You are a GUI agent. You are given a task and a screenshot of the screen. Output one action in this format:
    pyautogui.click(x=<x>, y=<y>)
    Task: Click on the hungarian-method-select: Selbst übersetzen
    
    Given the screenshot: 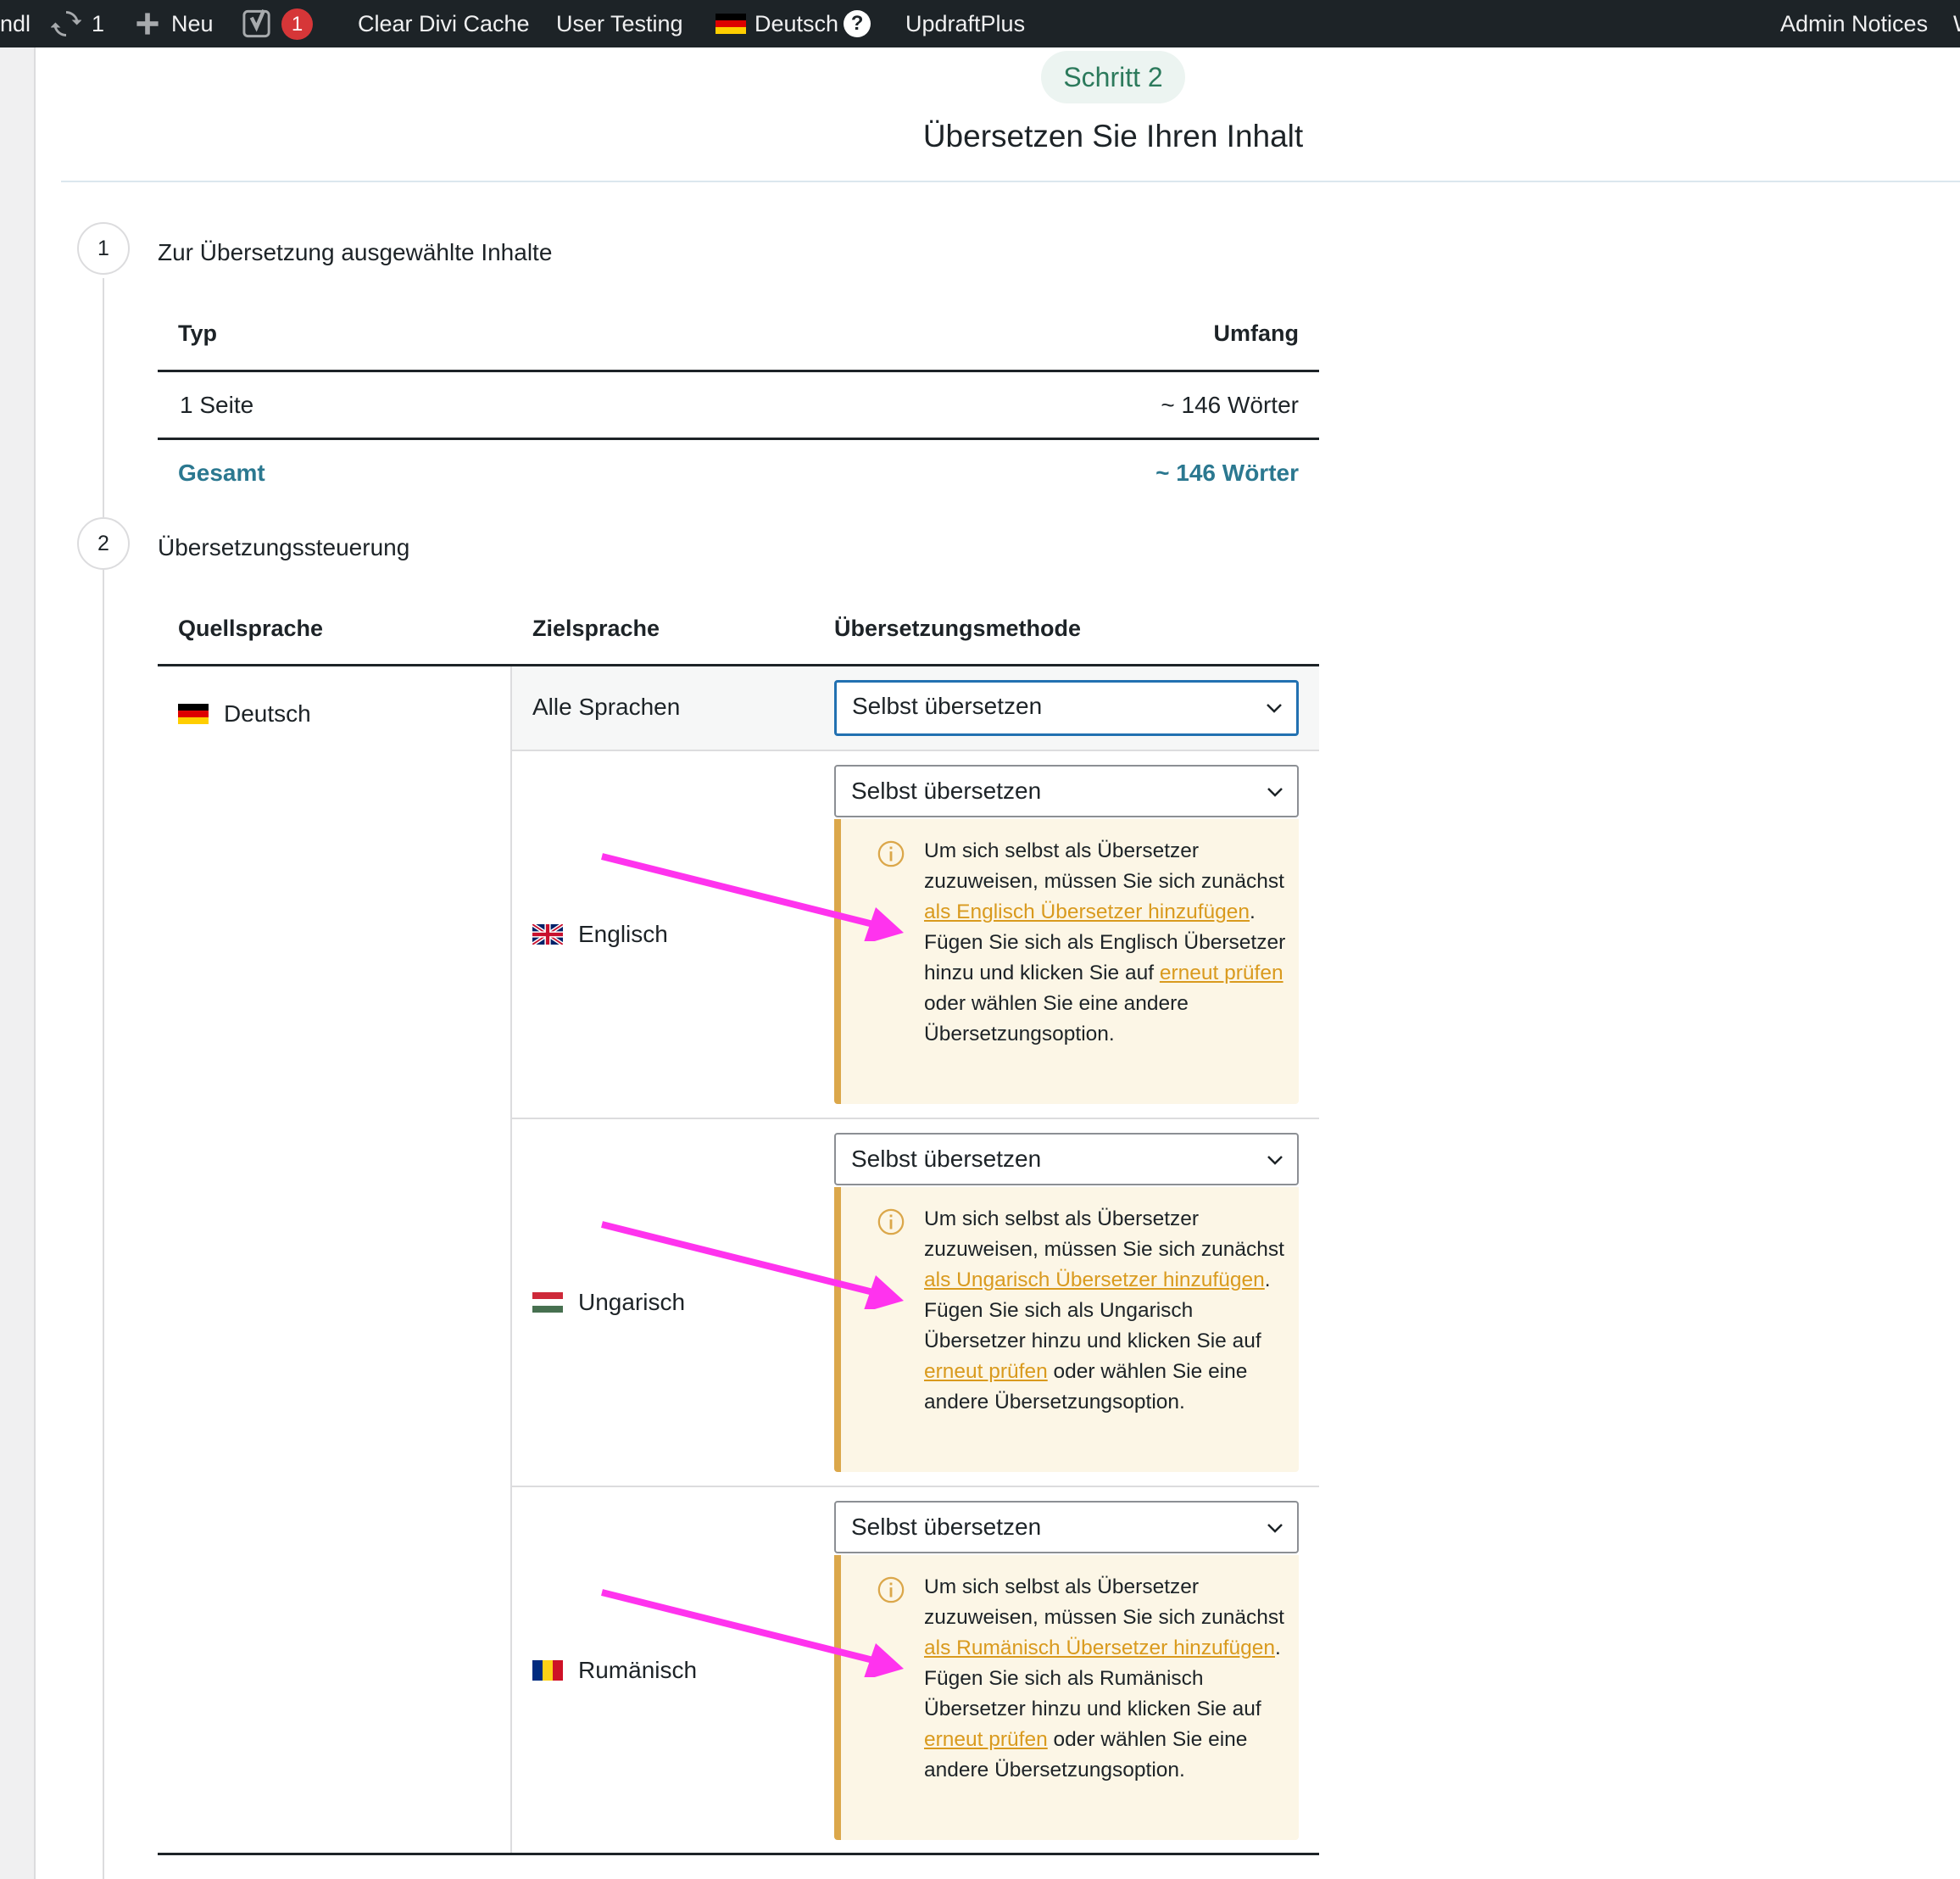 What is the action you would take?
    pyautogui.click(x=1066, y=1159)
    